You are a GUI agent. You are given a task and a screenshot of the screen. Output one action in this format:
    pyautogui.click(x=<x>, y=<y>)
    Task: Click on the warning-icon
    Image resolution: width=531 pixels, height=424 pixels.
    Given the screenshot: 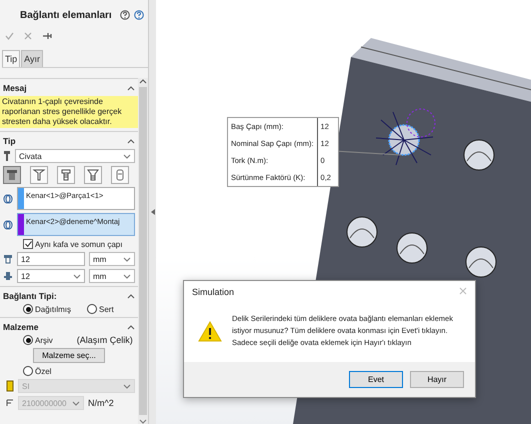 What is the action you would take?
    pyautogui.click(x=210, y=331)
    